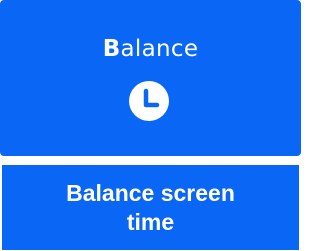  I want to click on tile-title-rest: alance, so click(159, 49).